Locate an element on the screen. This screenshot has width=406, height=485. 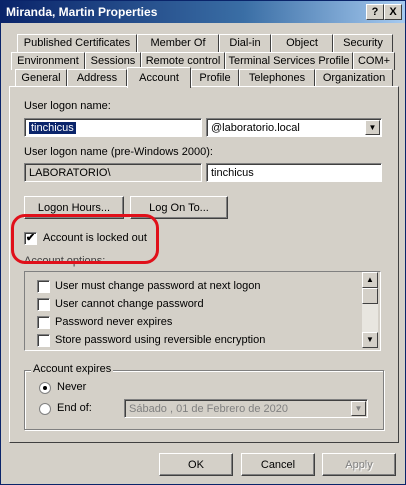
domain-value: @laboratorio.local is located at coordinates (255, 128).